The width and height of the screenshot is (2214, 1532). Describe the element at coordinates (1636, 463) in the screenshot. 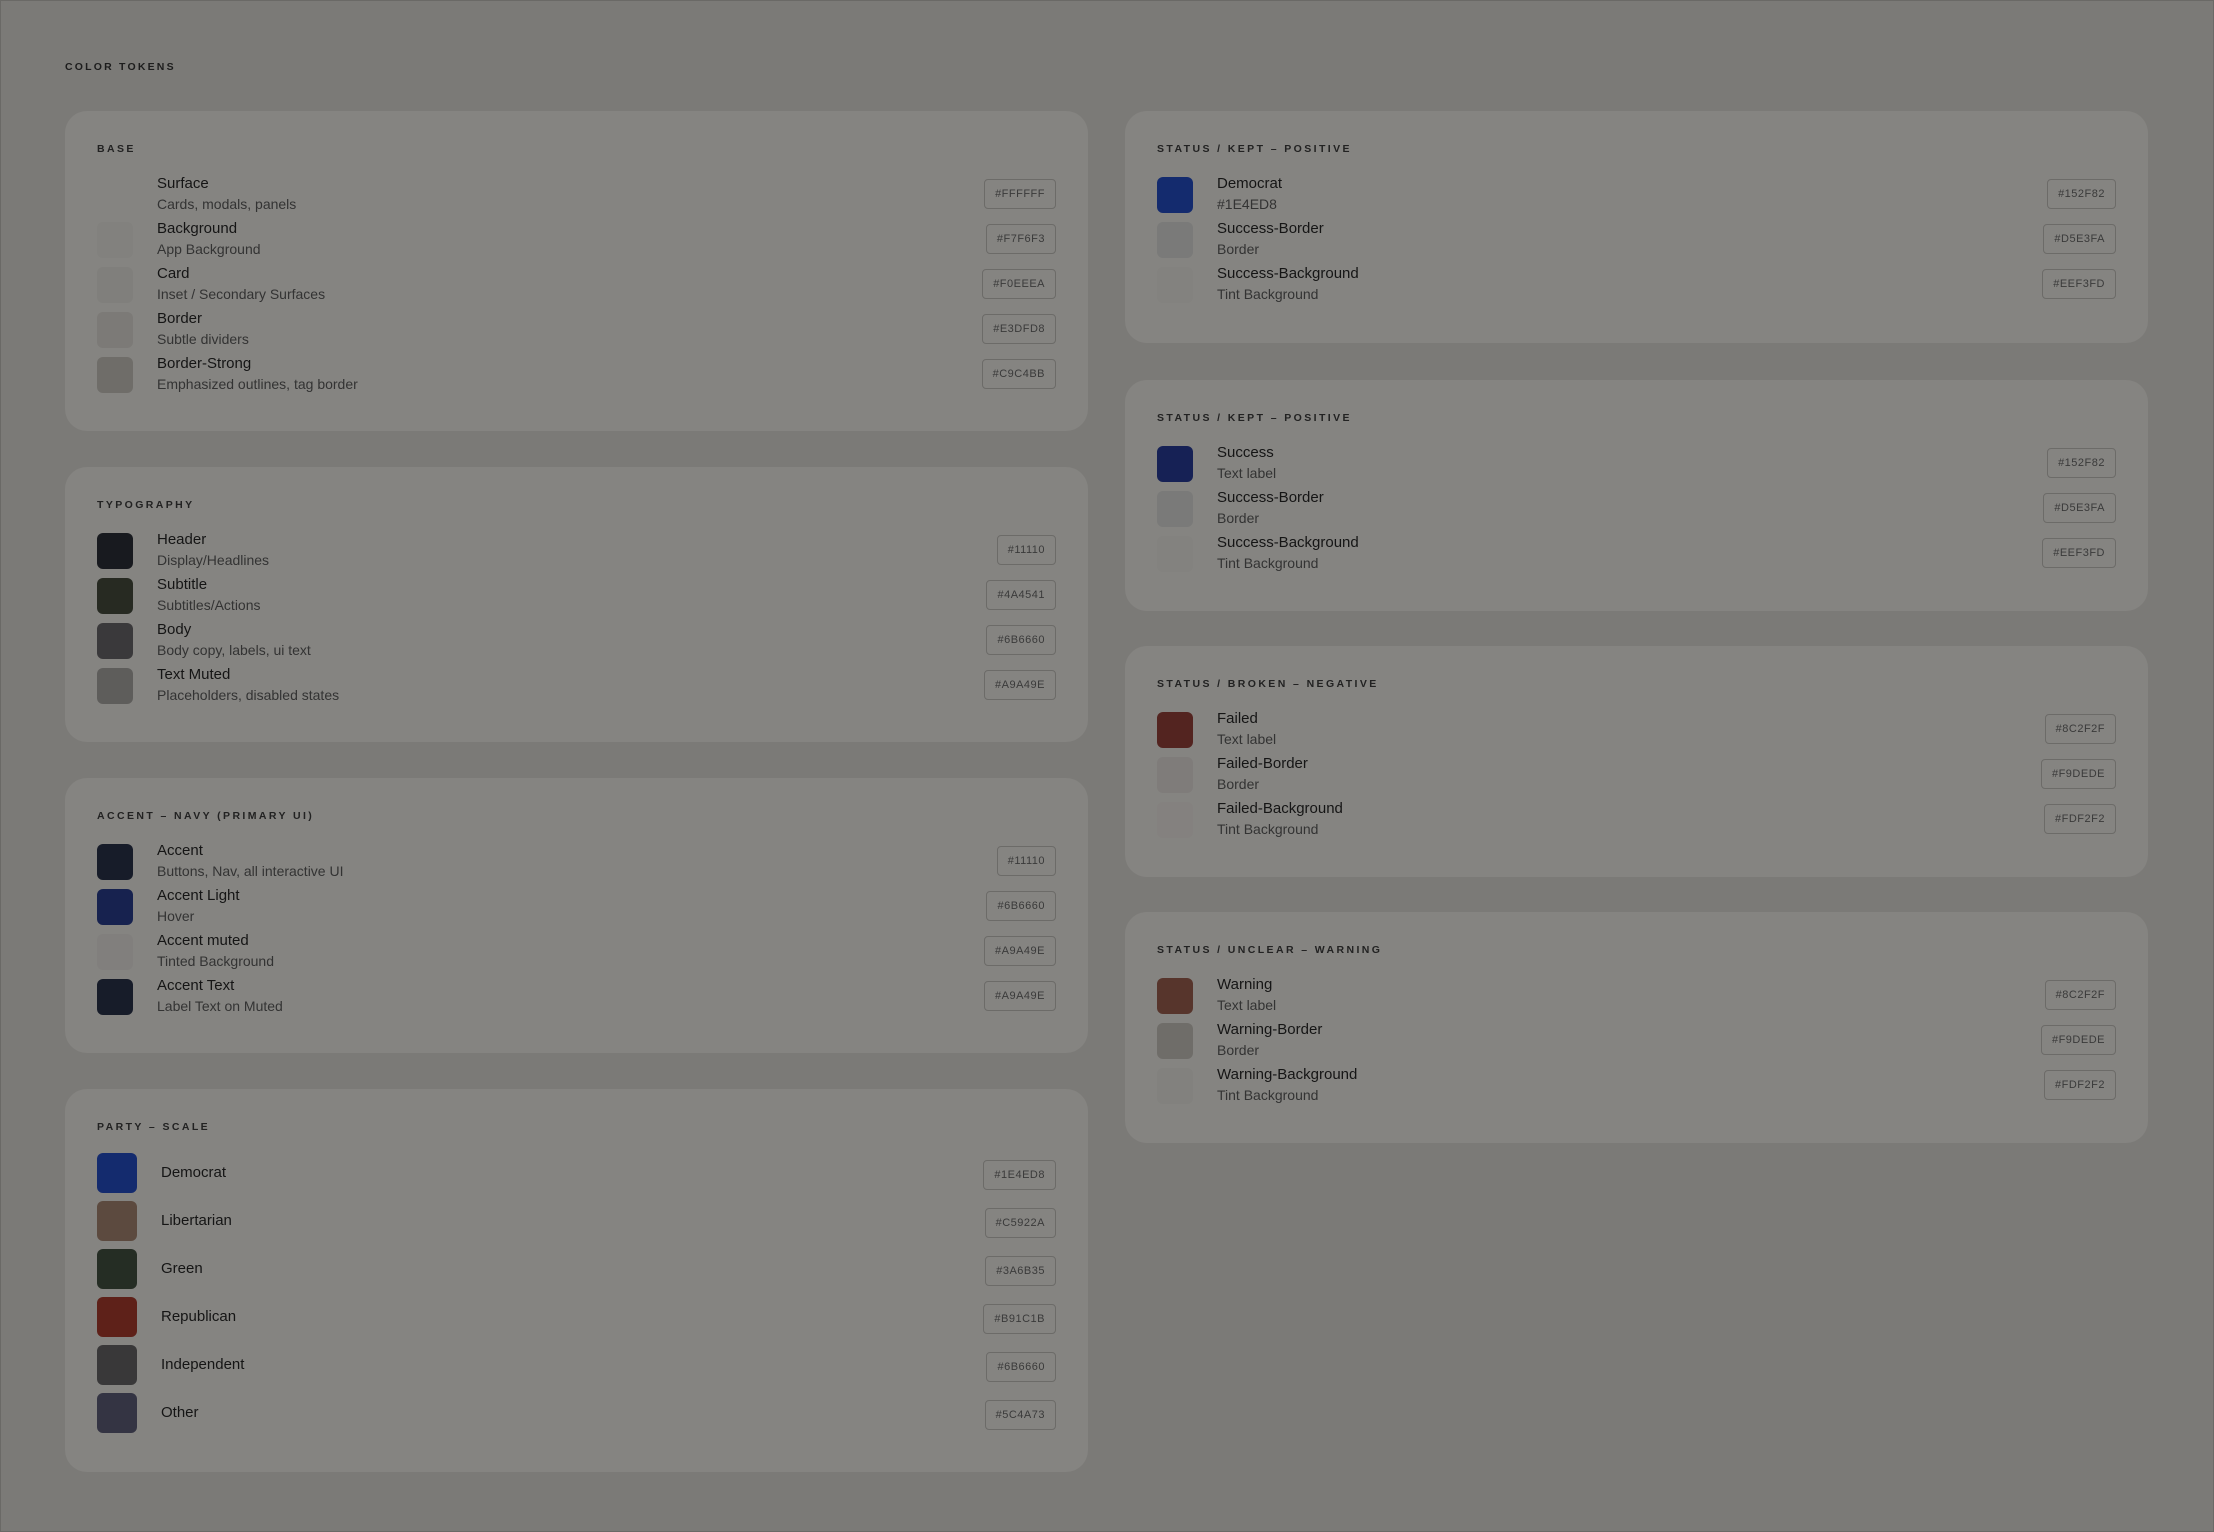

I see `token-row-success: Success Text label #152F82` at that location.